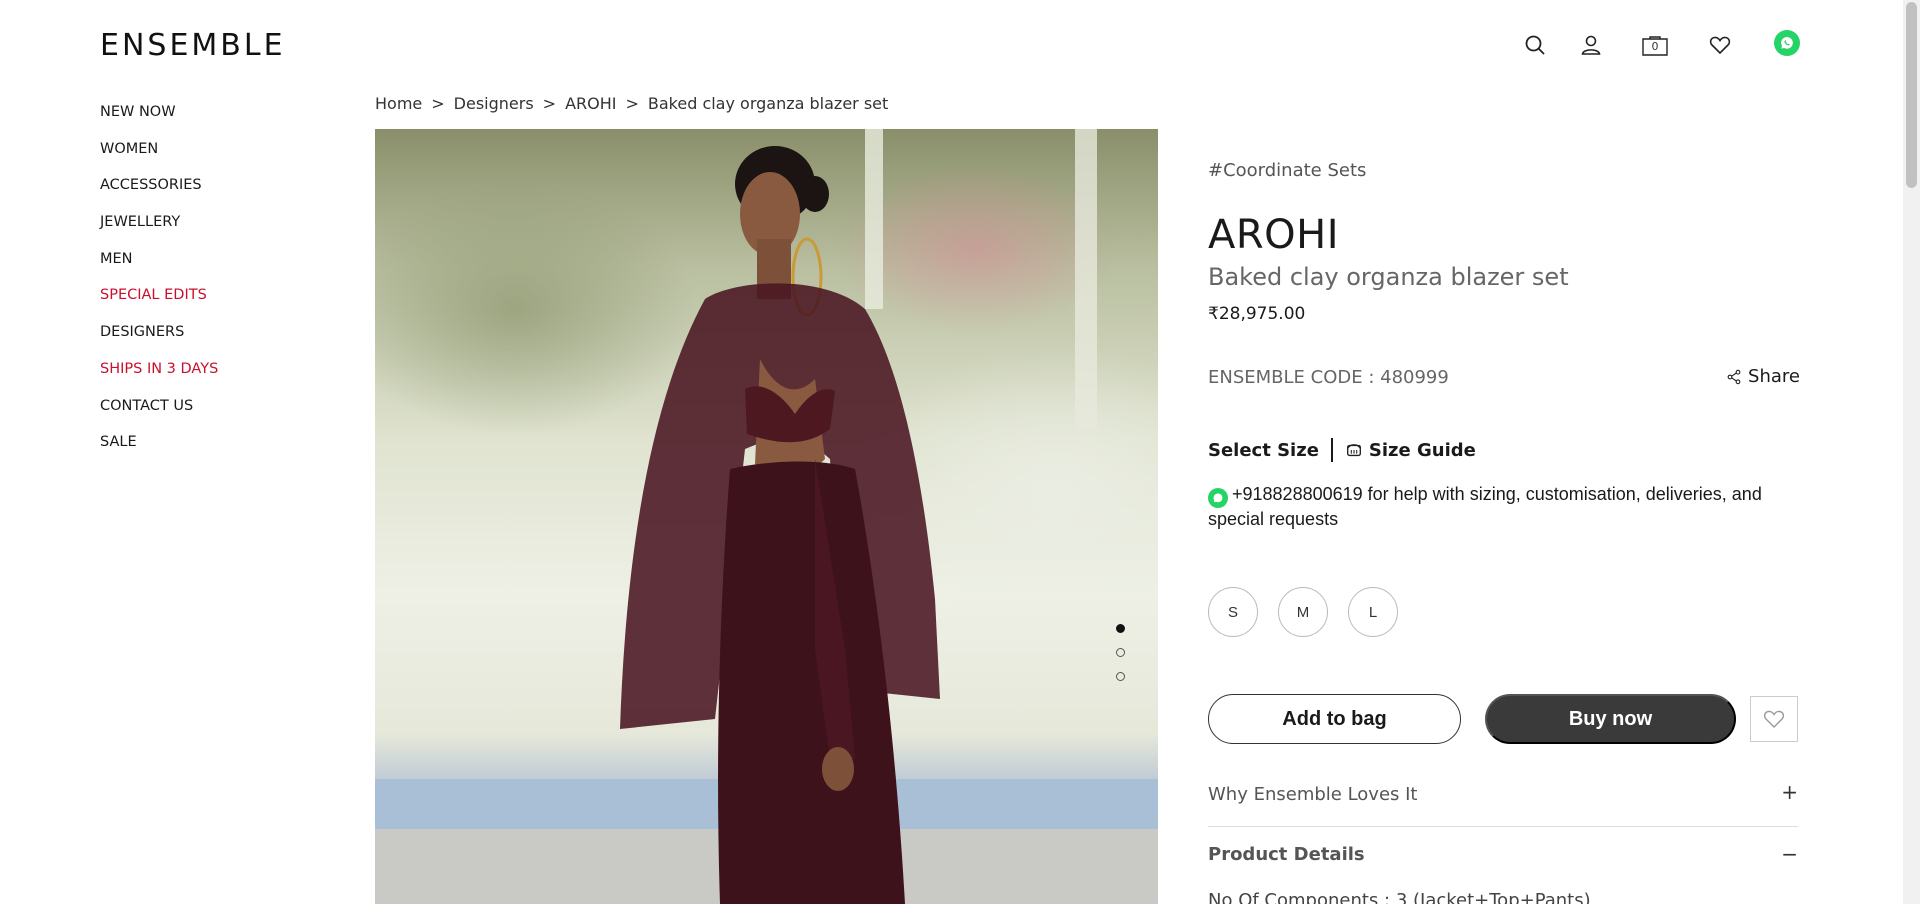  Describe the element at coordinates (200, 341) in the screenshot. I see `nav-item-designers: DESIGNERS` at that location.